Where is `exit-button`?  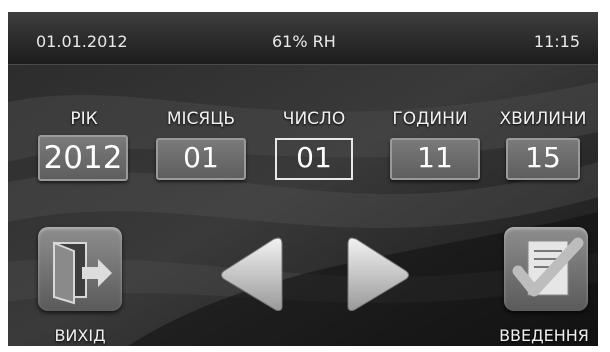 exit-button is located at coordinates (80, 269).